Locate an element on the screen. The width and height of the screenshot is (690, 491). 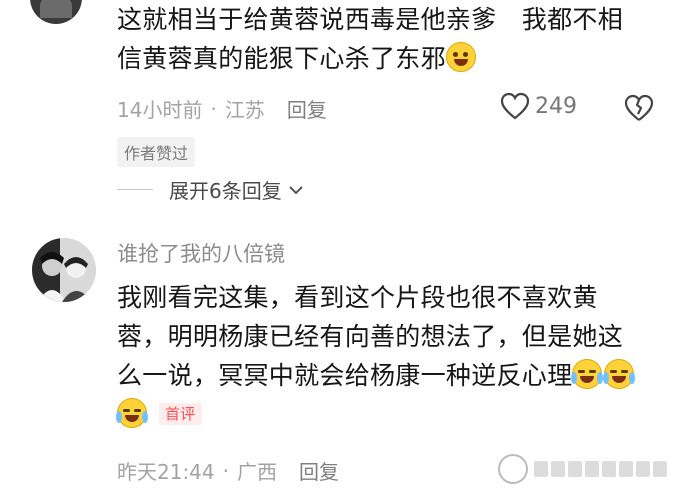
comment-time: 14小时前 is located at coordinates (160, 110).